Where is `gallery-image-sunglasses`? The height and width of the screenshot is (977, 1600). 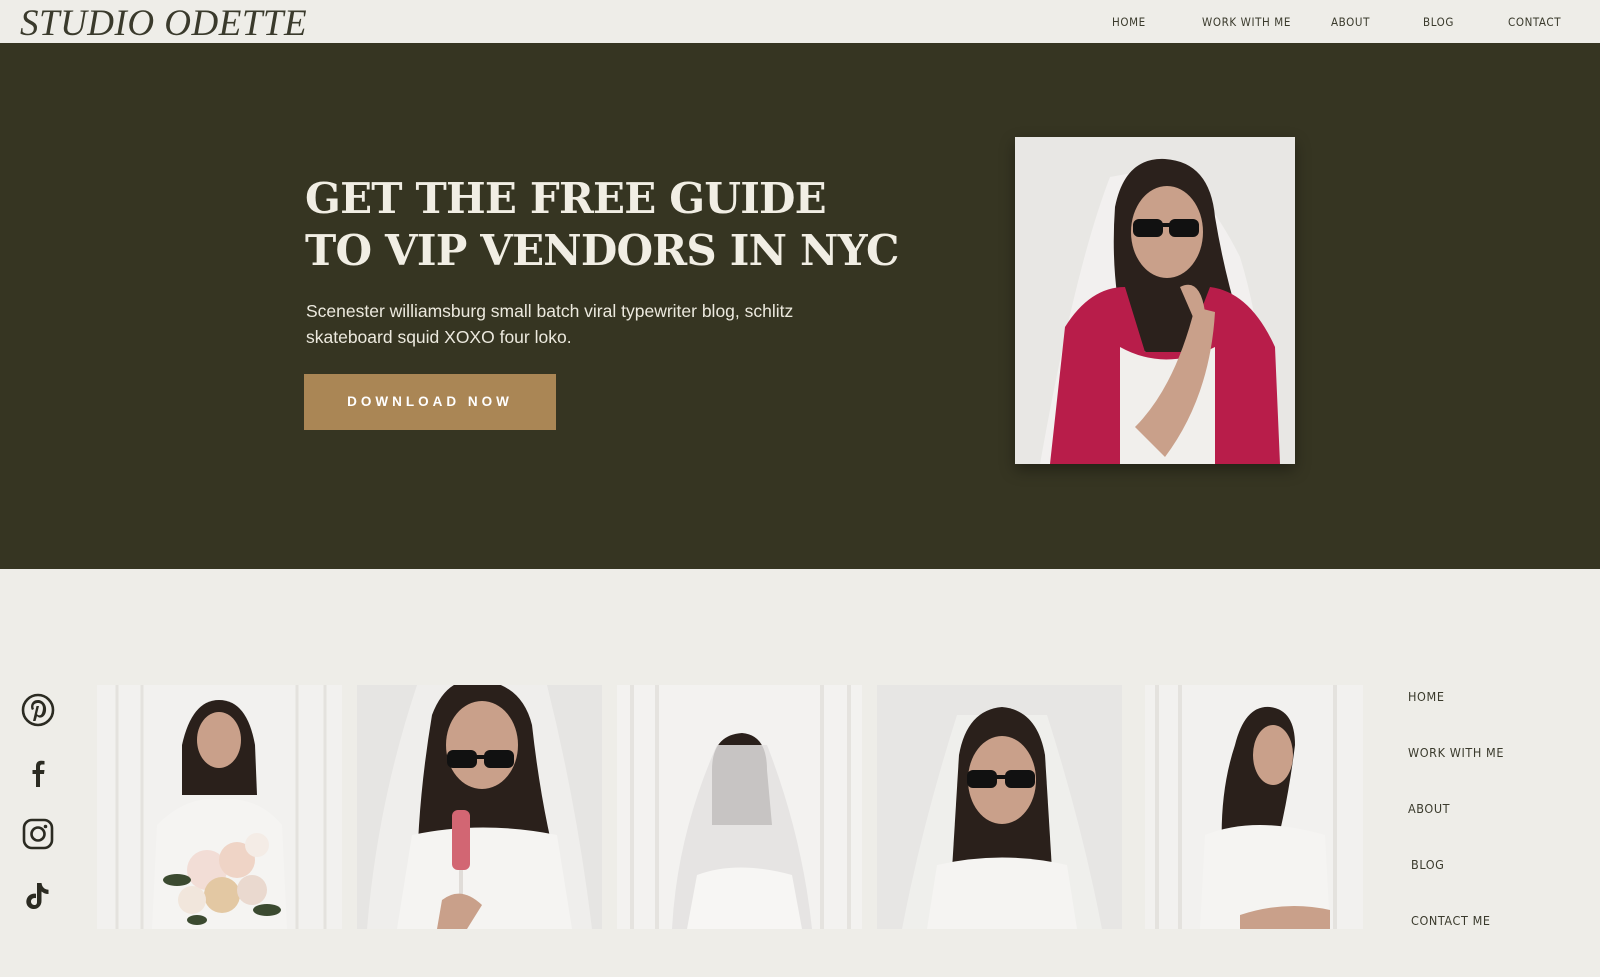 gallery-image-sunglasses is located at coordinates (999, 807).